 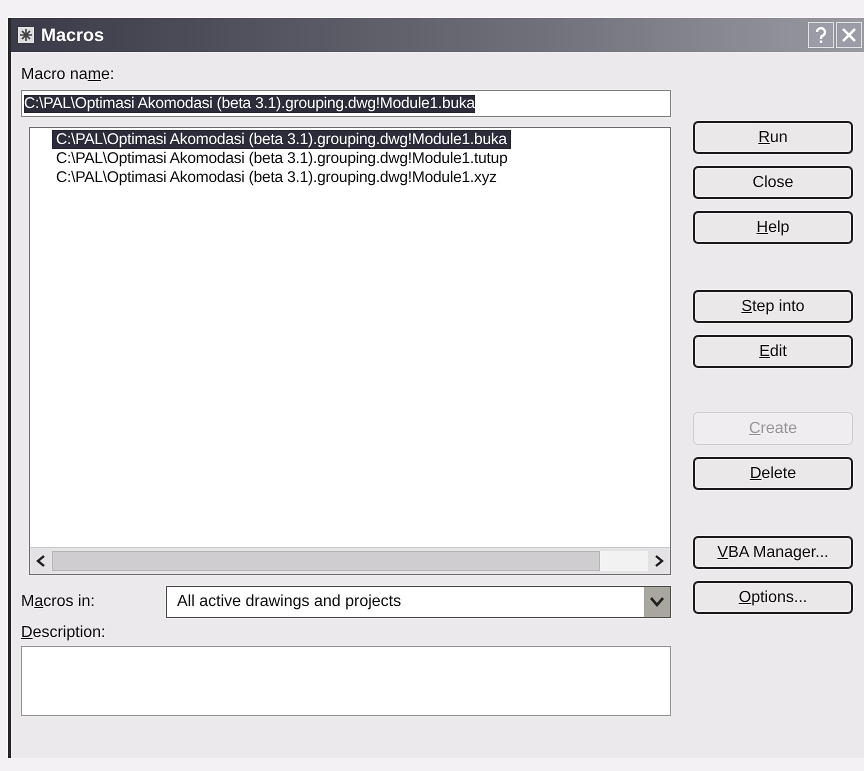 What do you see at coordinates (773, 306) in the screenshot?
I see `dialog-button: Step into` at bounding box center [773, 306].